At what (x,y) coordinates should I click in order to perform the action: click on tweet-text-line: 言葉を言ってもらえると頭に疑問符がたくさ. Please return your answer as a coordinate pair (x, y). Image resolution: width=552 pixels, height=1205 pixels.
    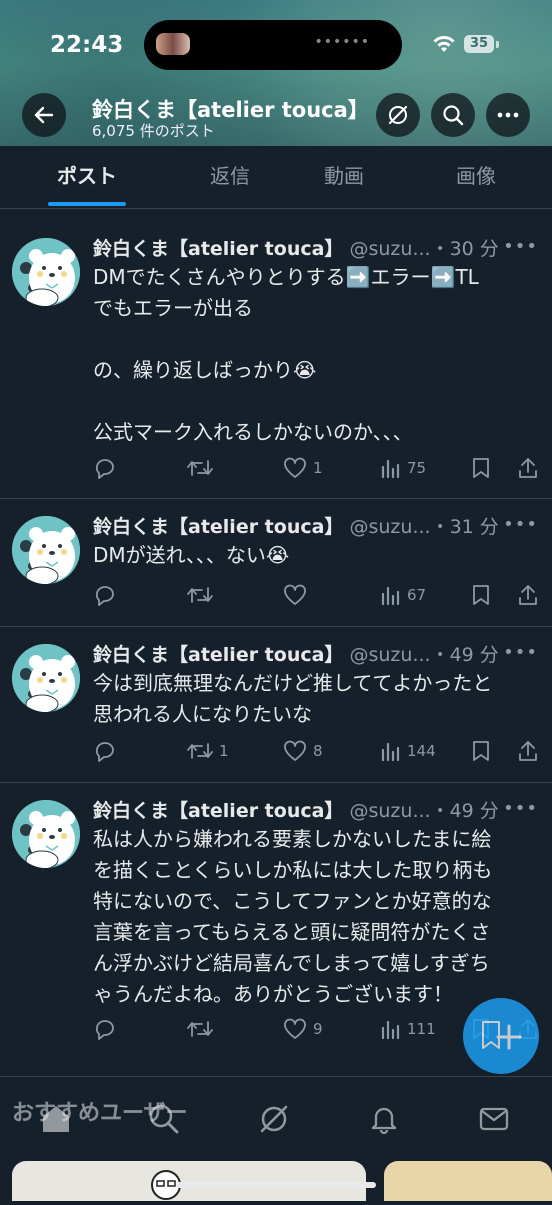
    Looking at the image, I should click on (292, 932).